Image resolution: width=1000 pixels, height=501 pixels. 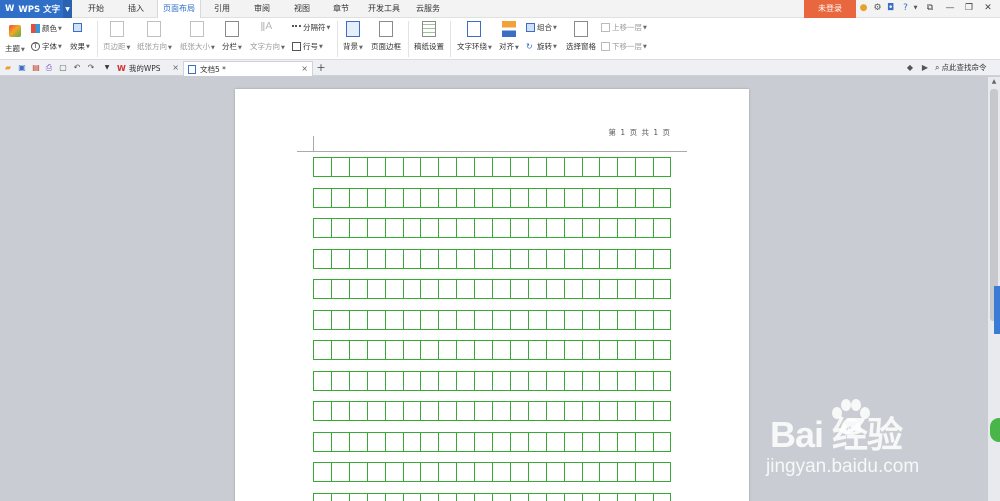 What do you see at coordinates (63, 68) in the screenshot?
I see `print-preview-icon: ▢` at bounding box center [63, 68].